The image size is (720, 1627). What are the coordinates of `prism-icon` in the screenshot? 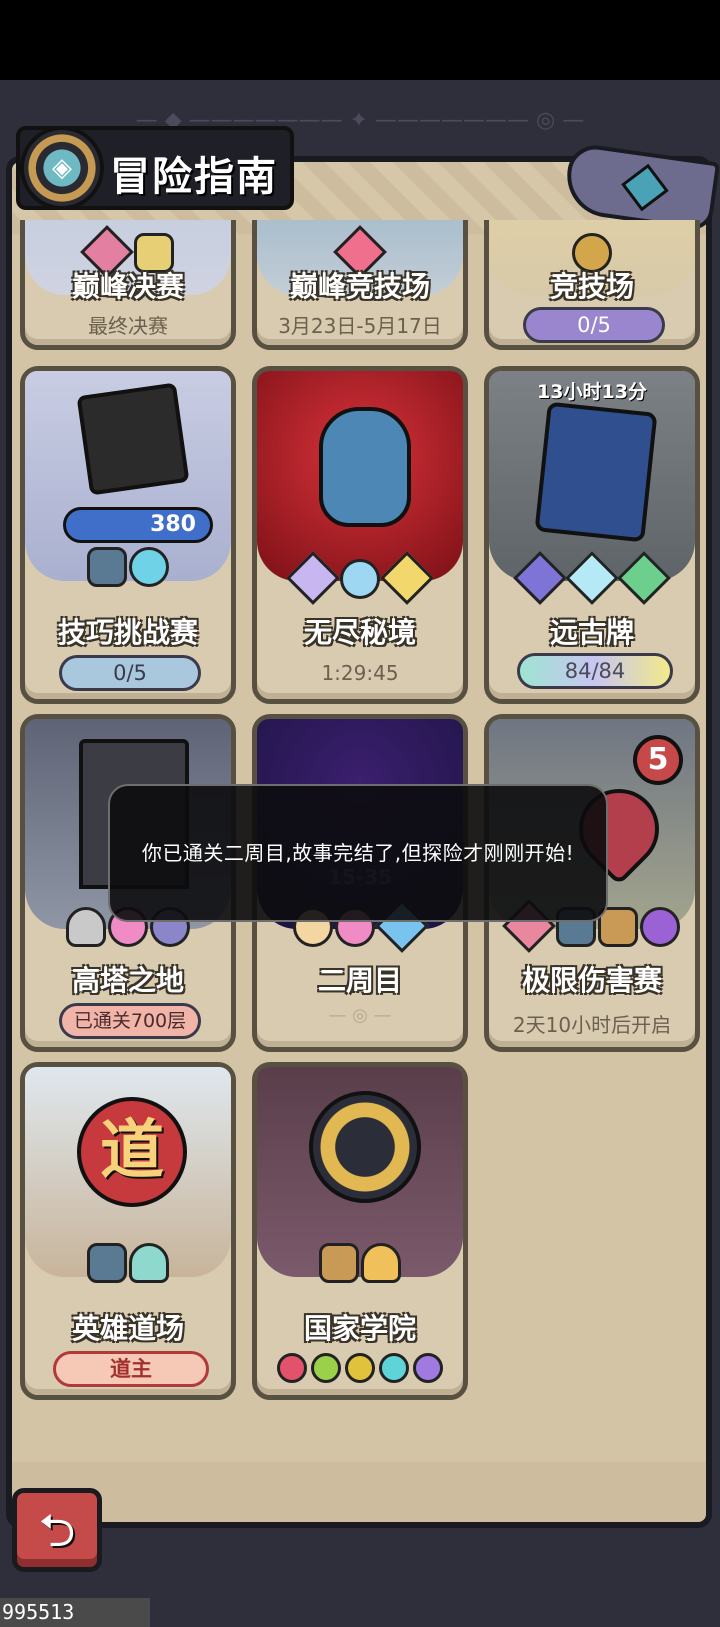 It's located at (592, 578).